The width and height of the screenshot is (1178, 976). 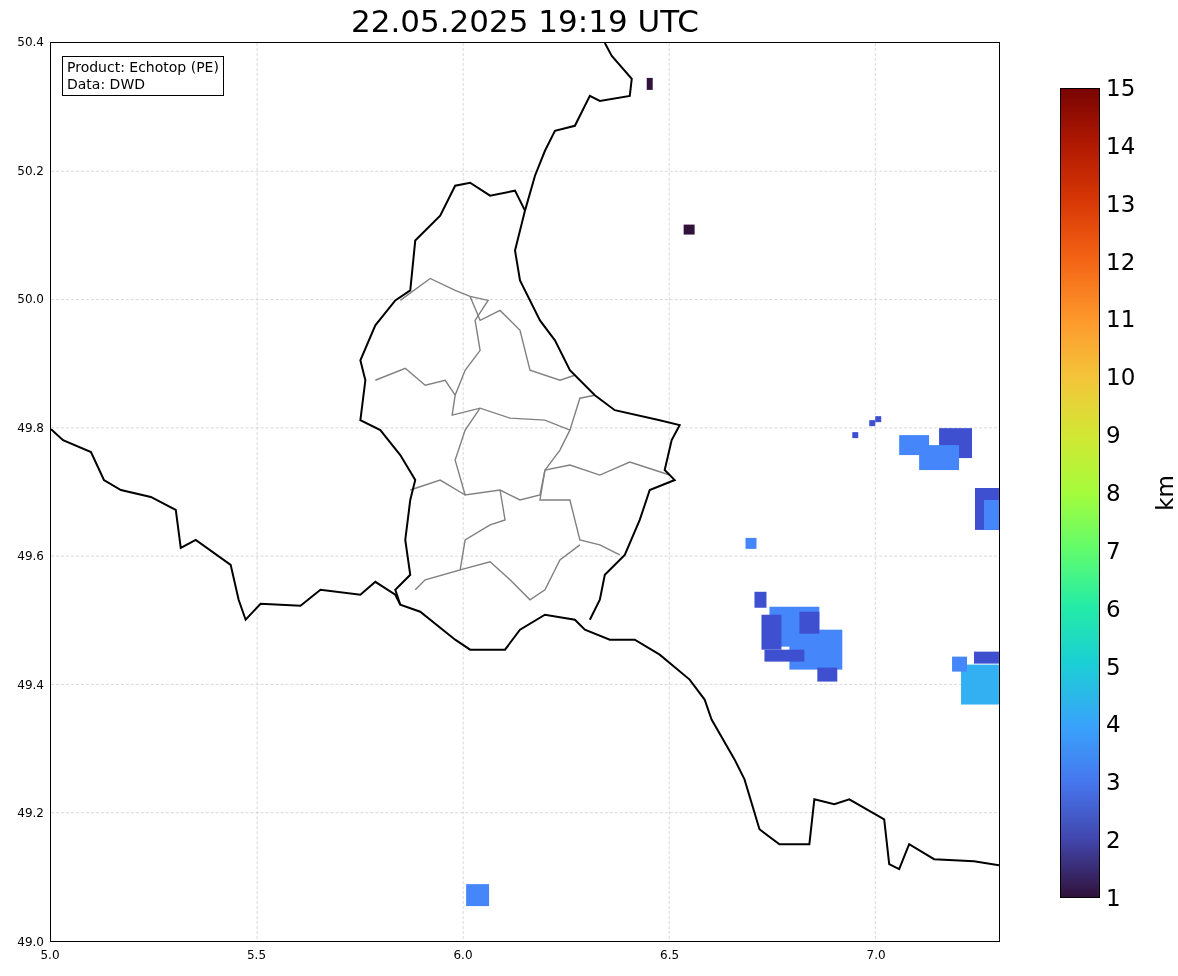 I want to click on colorbar-tick-label: 3, so click(x=1113, y=782).